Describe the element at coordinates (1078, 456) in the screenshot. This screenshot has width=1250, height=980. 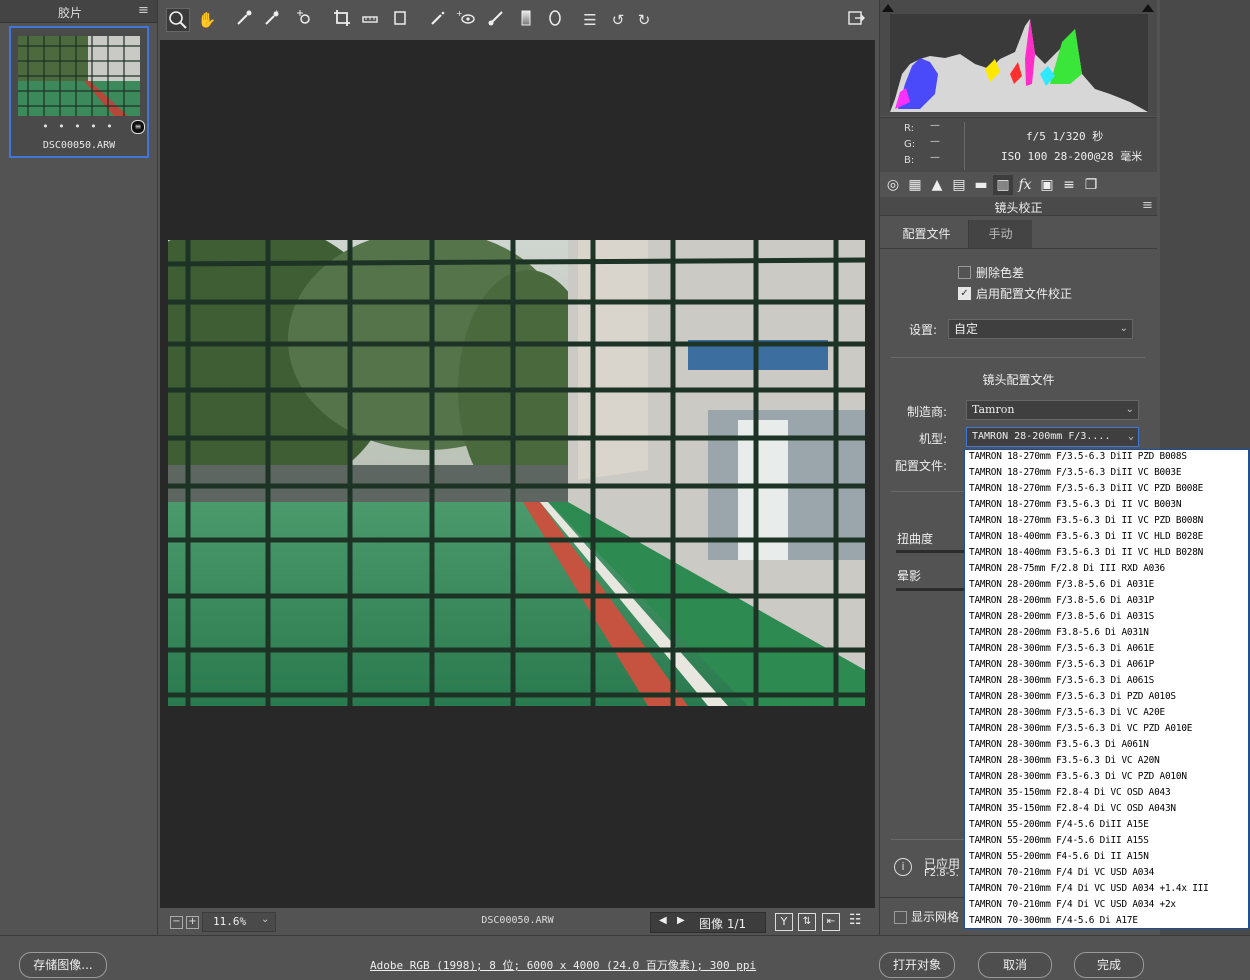
I see `dropdown-option: TAMRON 18-270mm F/3.5-6.3 DiII PZD B008S` at that location.